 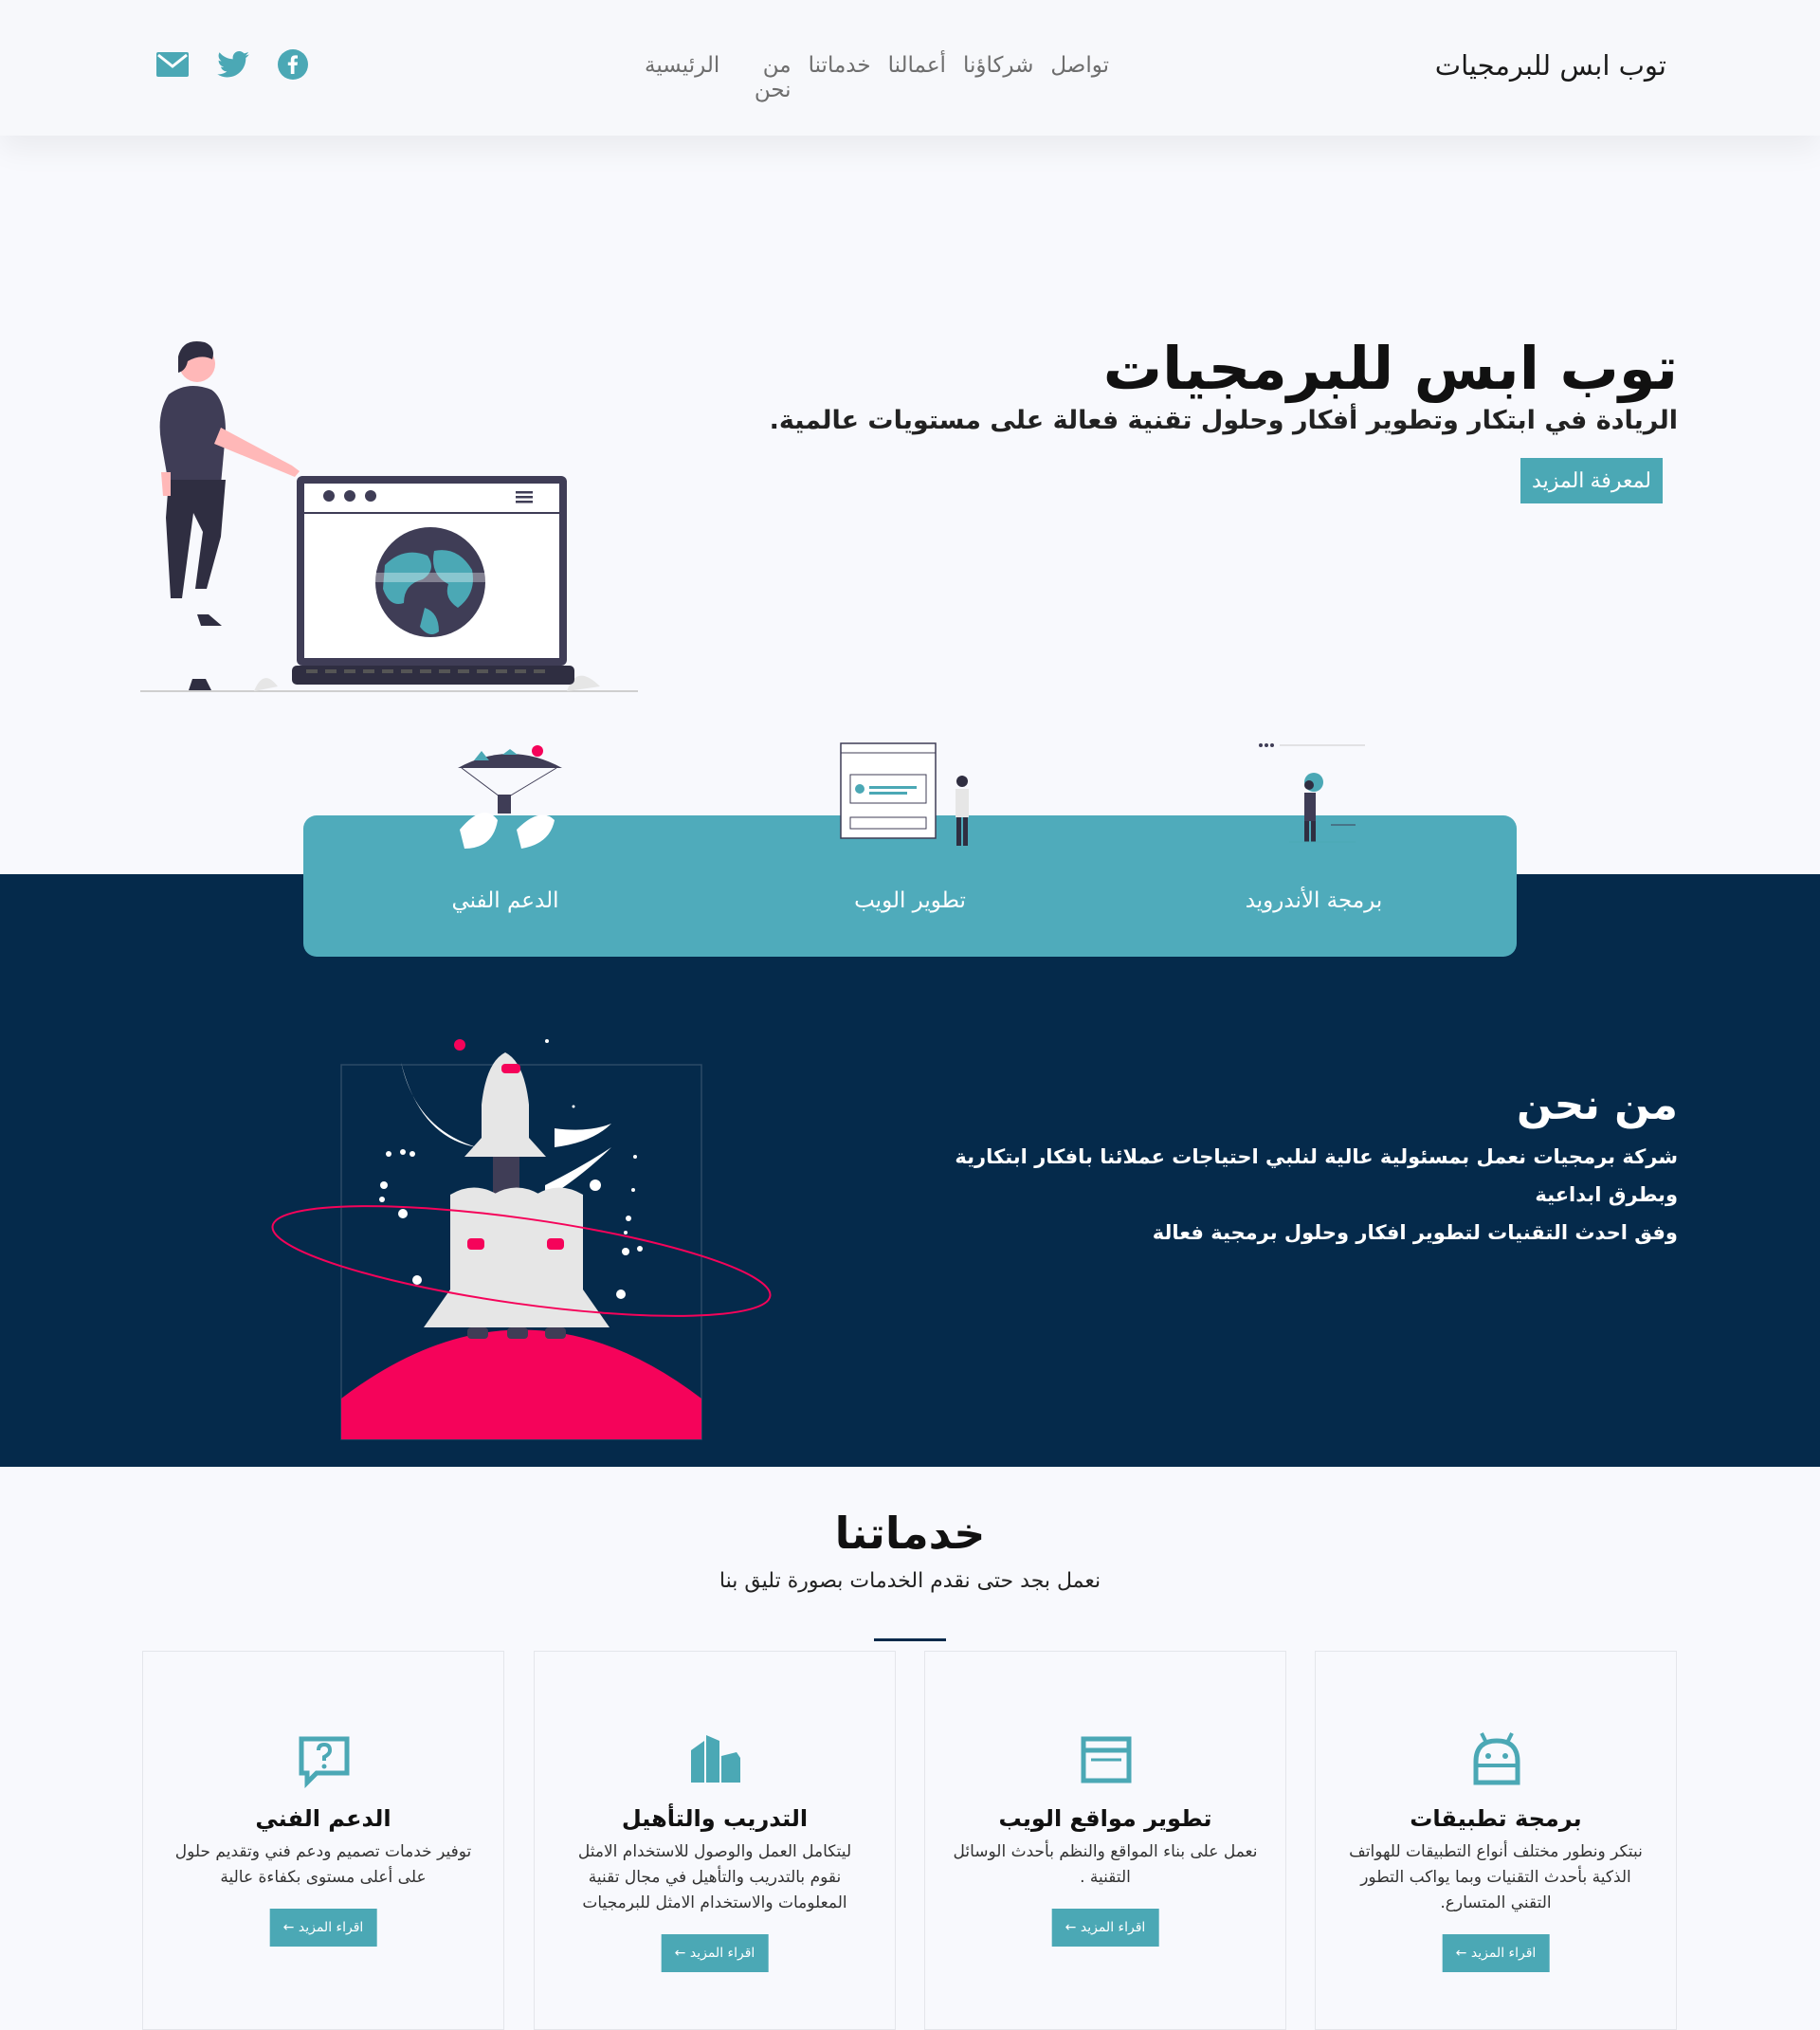 I want to click on feature-label-support: الدعم الفني, so click(x=505, y=900).